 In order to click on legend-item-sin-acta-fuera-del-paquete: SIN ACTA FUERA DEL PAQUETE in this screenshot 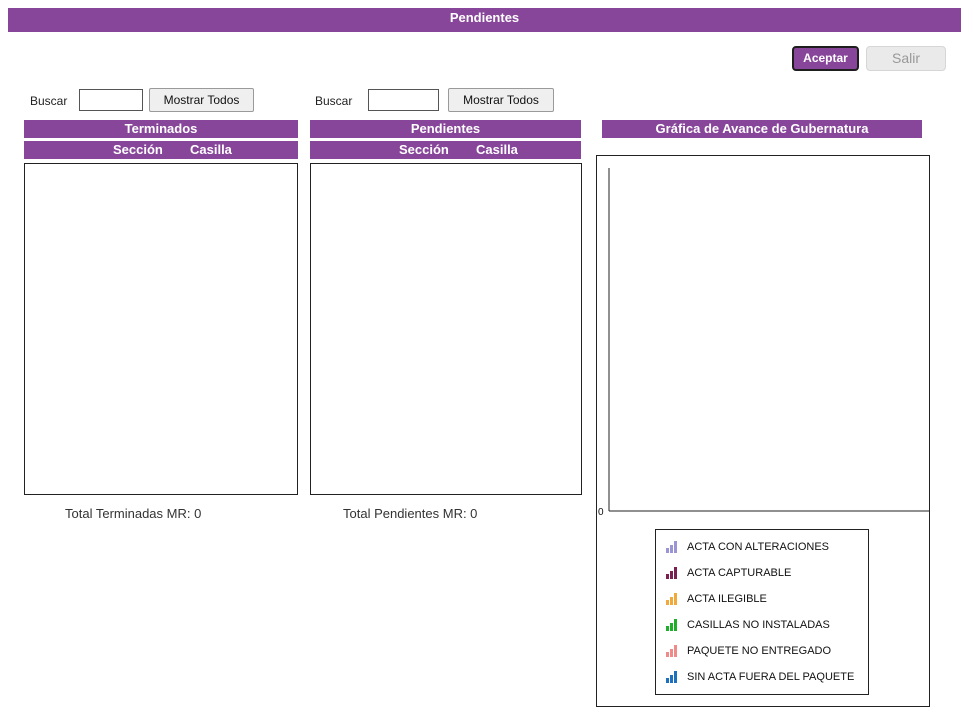, I will do `click(760, 677)`.